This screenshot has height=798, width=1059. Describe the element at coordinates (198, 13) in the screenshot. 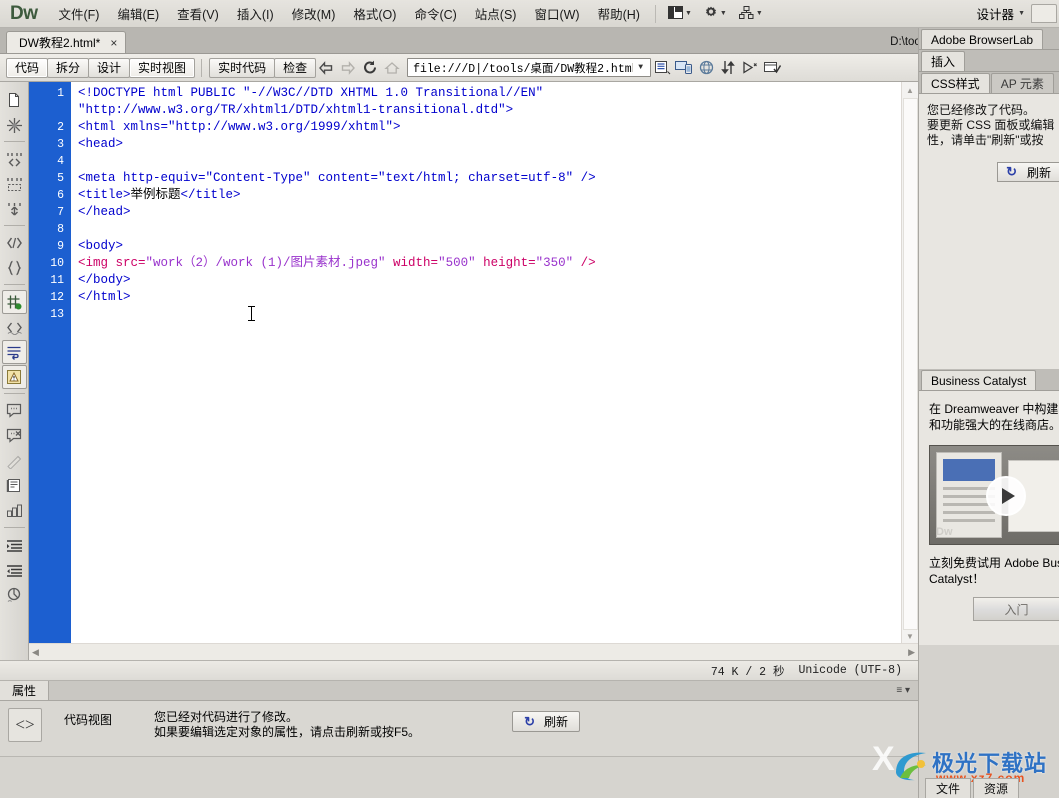

I see `menu-view: 查看(V)` at that location.